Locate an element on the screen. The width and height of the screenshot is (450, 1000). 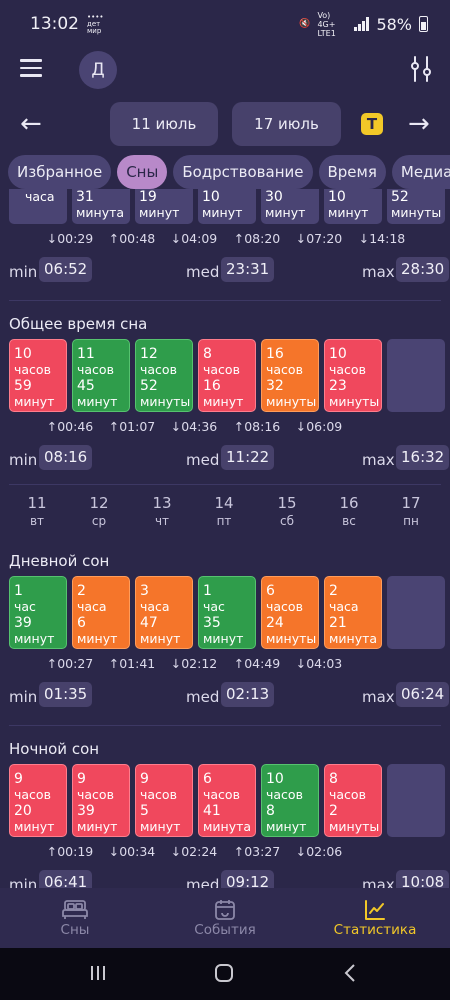
day-label: 15 сб is located at coordinates (287, 511).